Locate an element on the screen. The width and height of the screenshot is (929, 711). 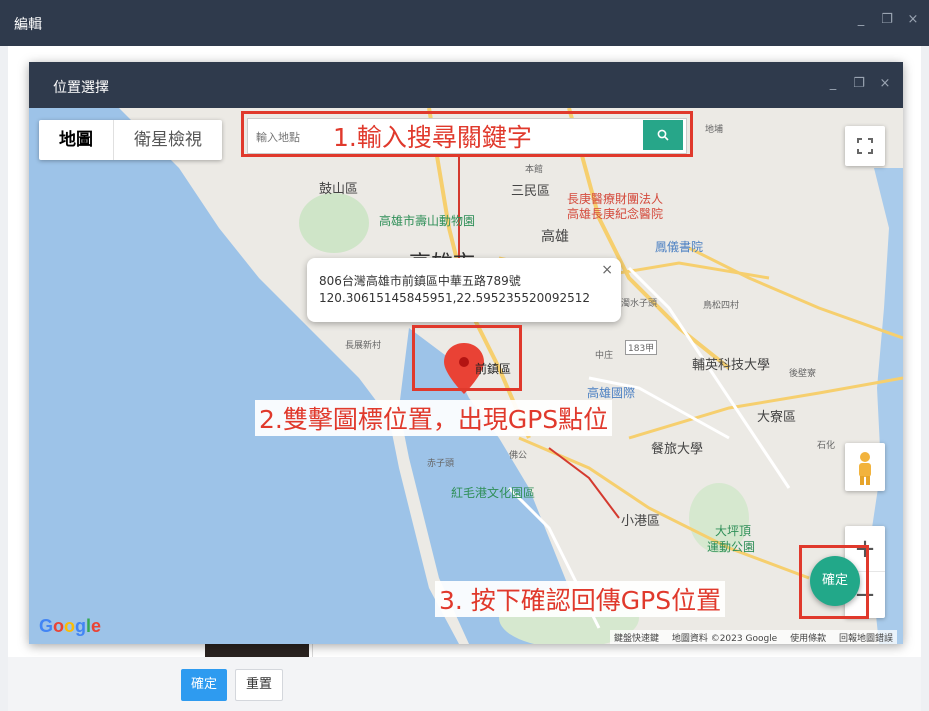
outer-titlebar: 編輯 _ ❐ × is located at coordinates (464, 23).